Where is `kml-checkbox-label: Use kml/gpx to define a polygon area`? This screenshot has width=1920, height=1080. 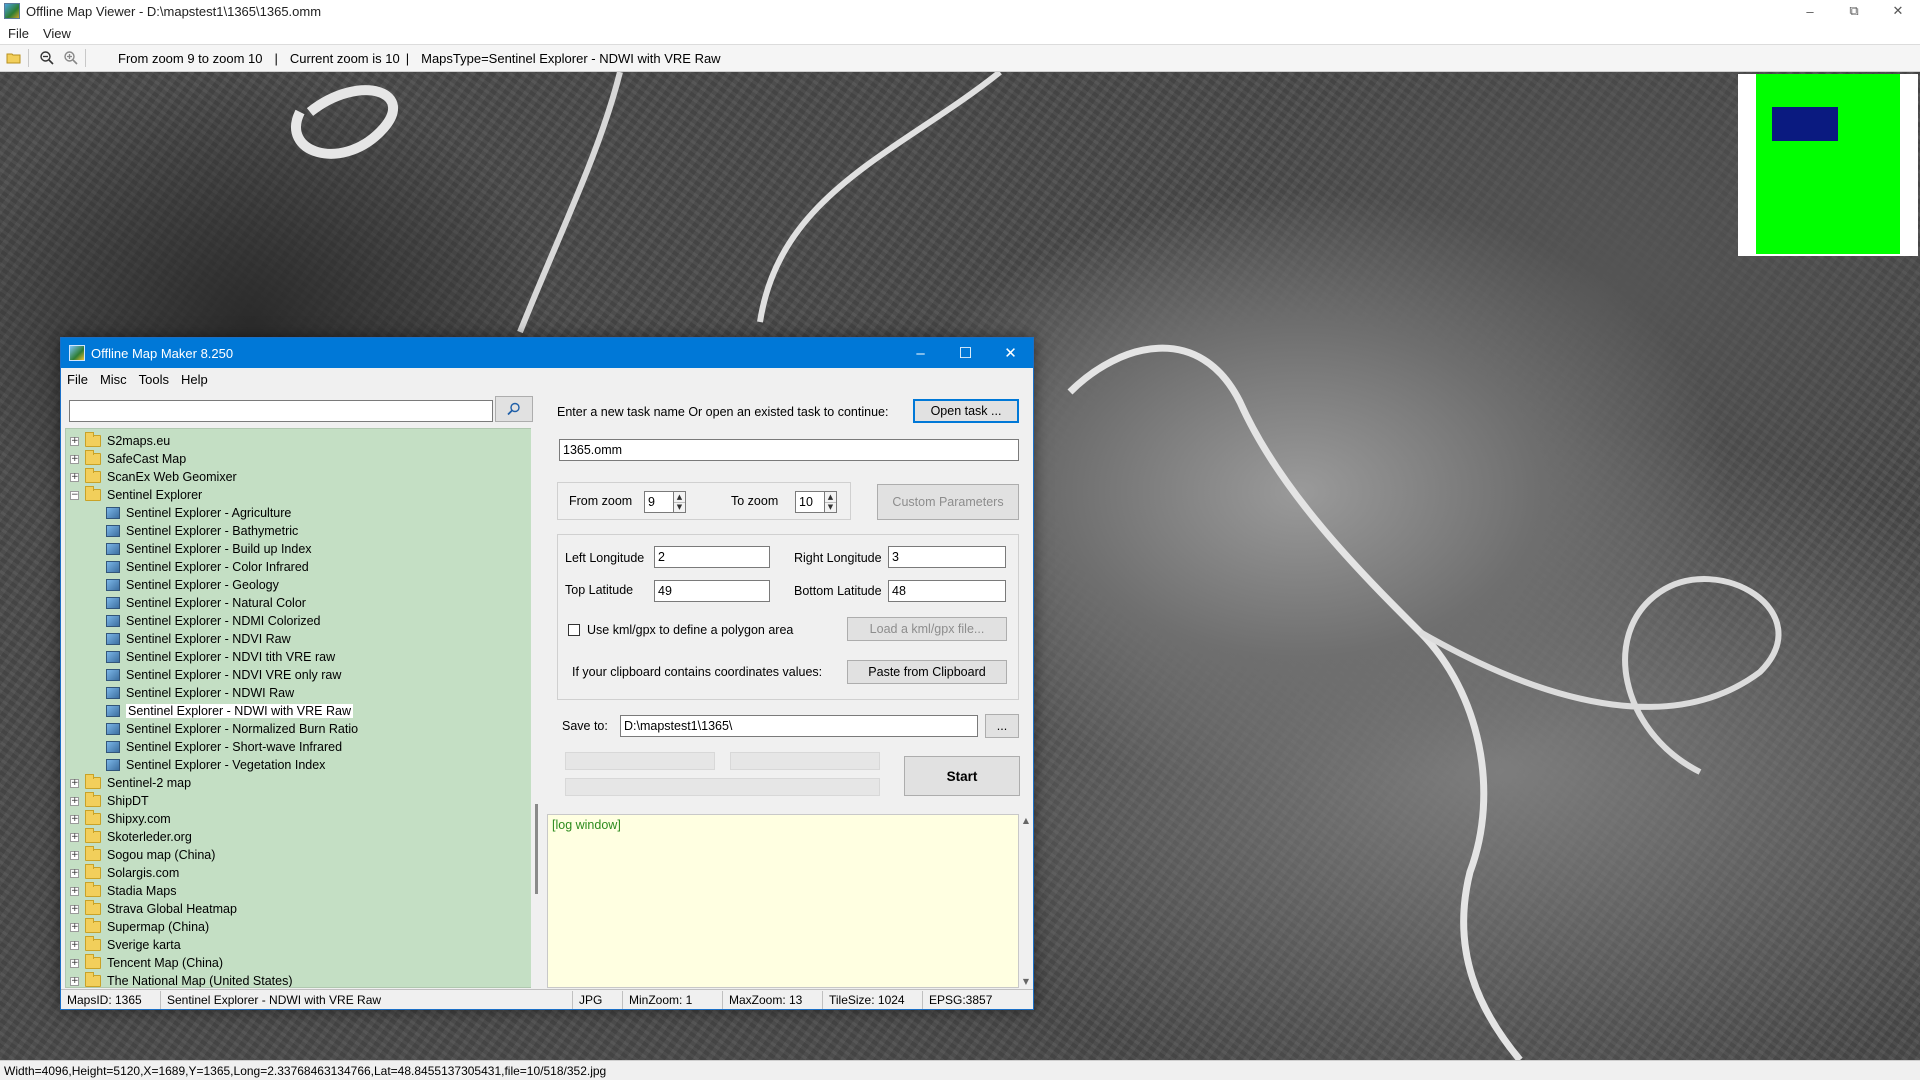 kml-checkbox-label: Use kml/gpx to define a polygon area is located at coordinates (690, 630).